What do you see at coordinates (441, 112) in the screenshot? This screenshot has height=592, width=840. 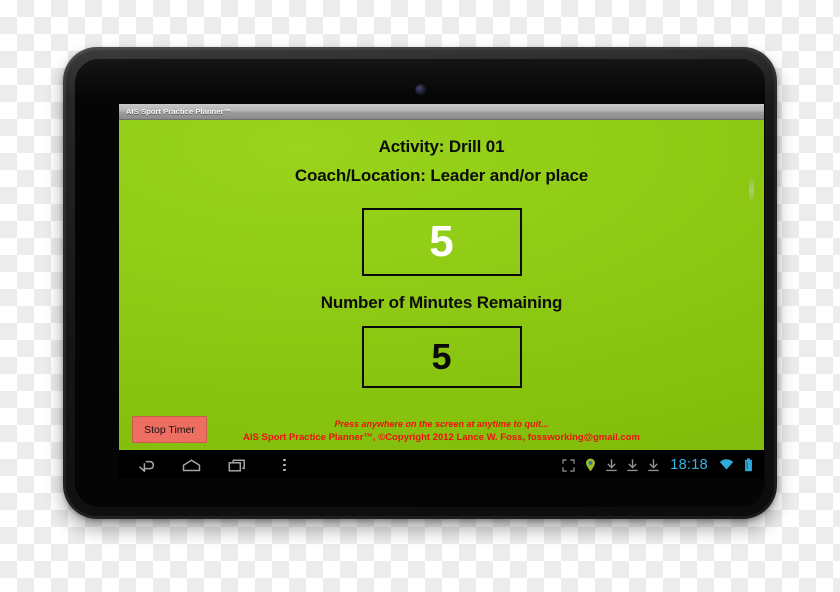 I see `app-title-bar: AIS Sport Practice Planner™` at bounding box center [441, 112].